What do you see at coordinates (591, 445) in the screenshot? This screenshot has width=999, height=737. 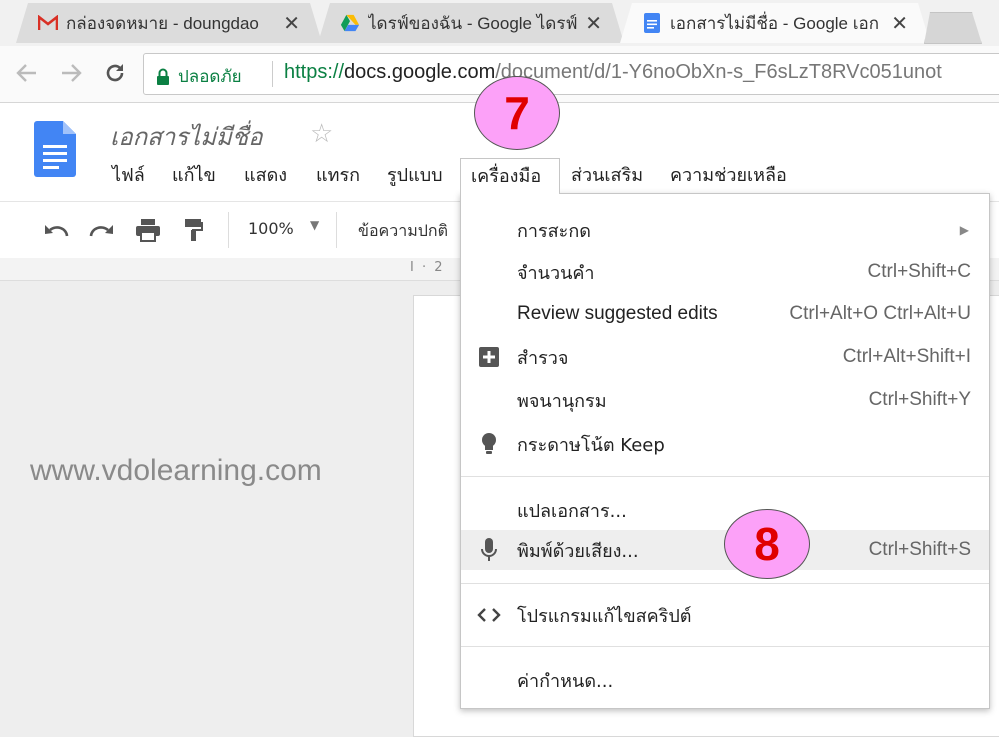 I see `menu-item-label: กระดาษโน้ต Keep` at bounding box center [591, 445].